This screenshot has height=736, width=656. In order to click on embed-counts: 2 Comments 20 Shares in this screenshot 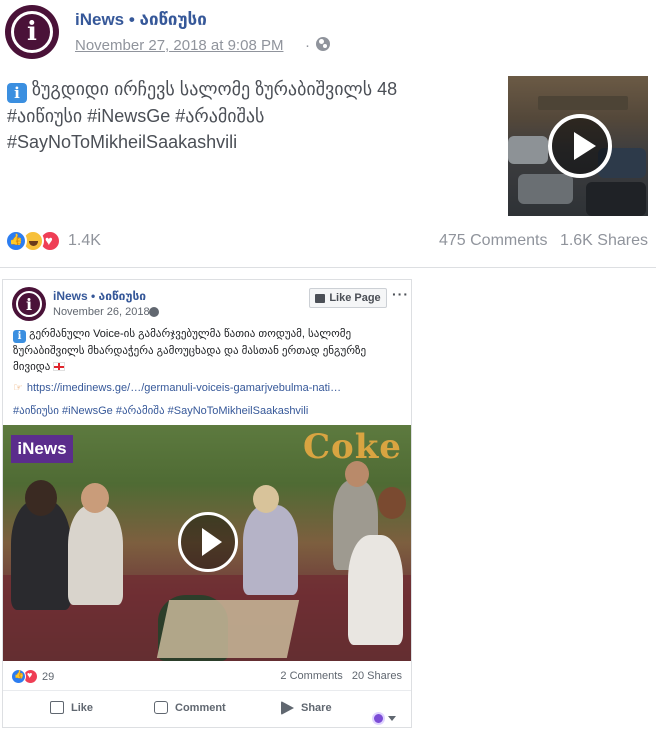, I will do `click(341, 676)`.